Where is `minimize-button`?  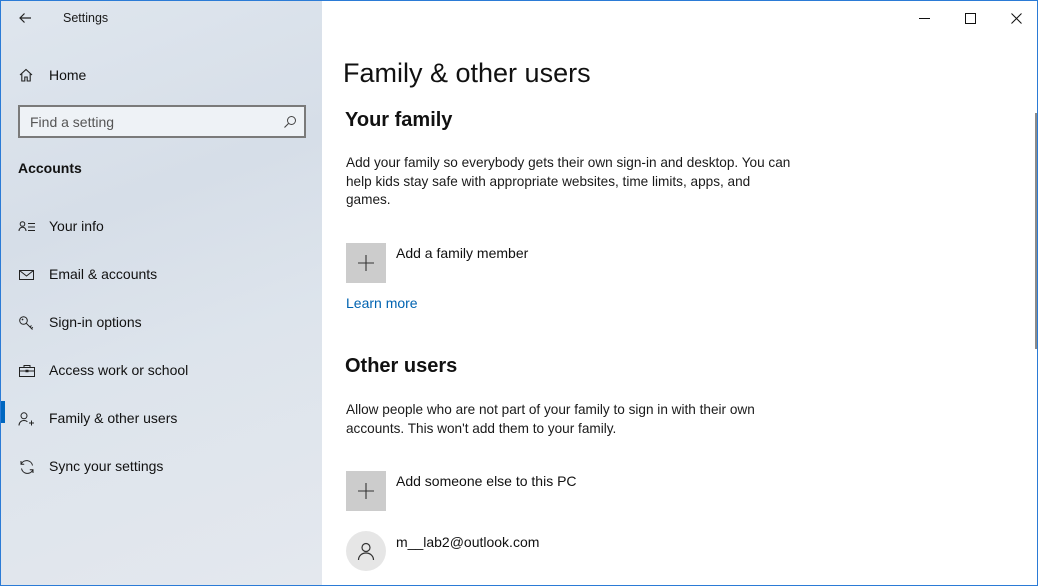
minimize-button is located at coordinates (924, 18).